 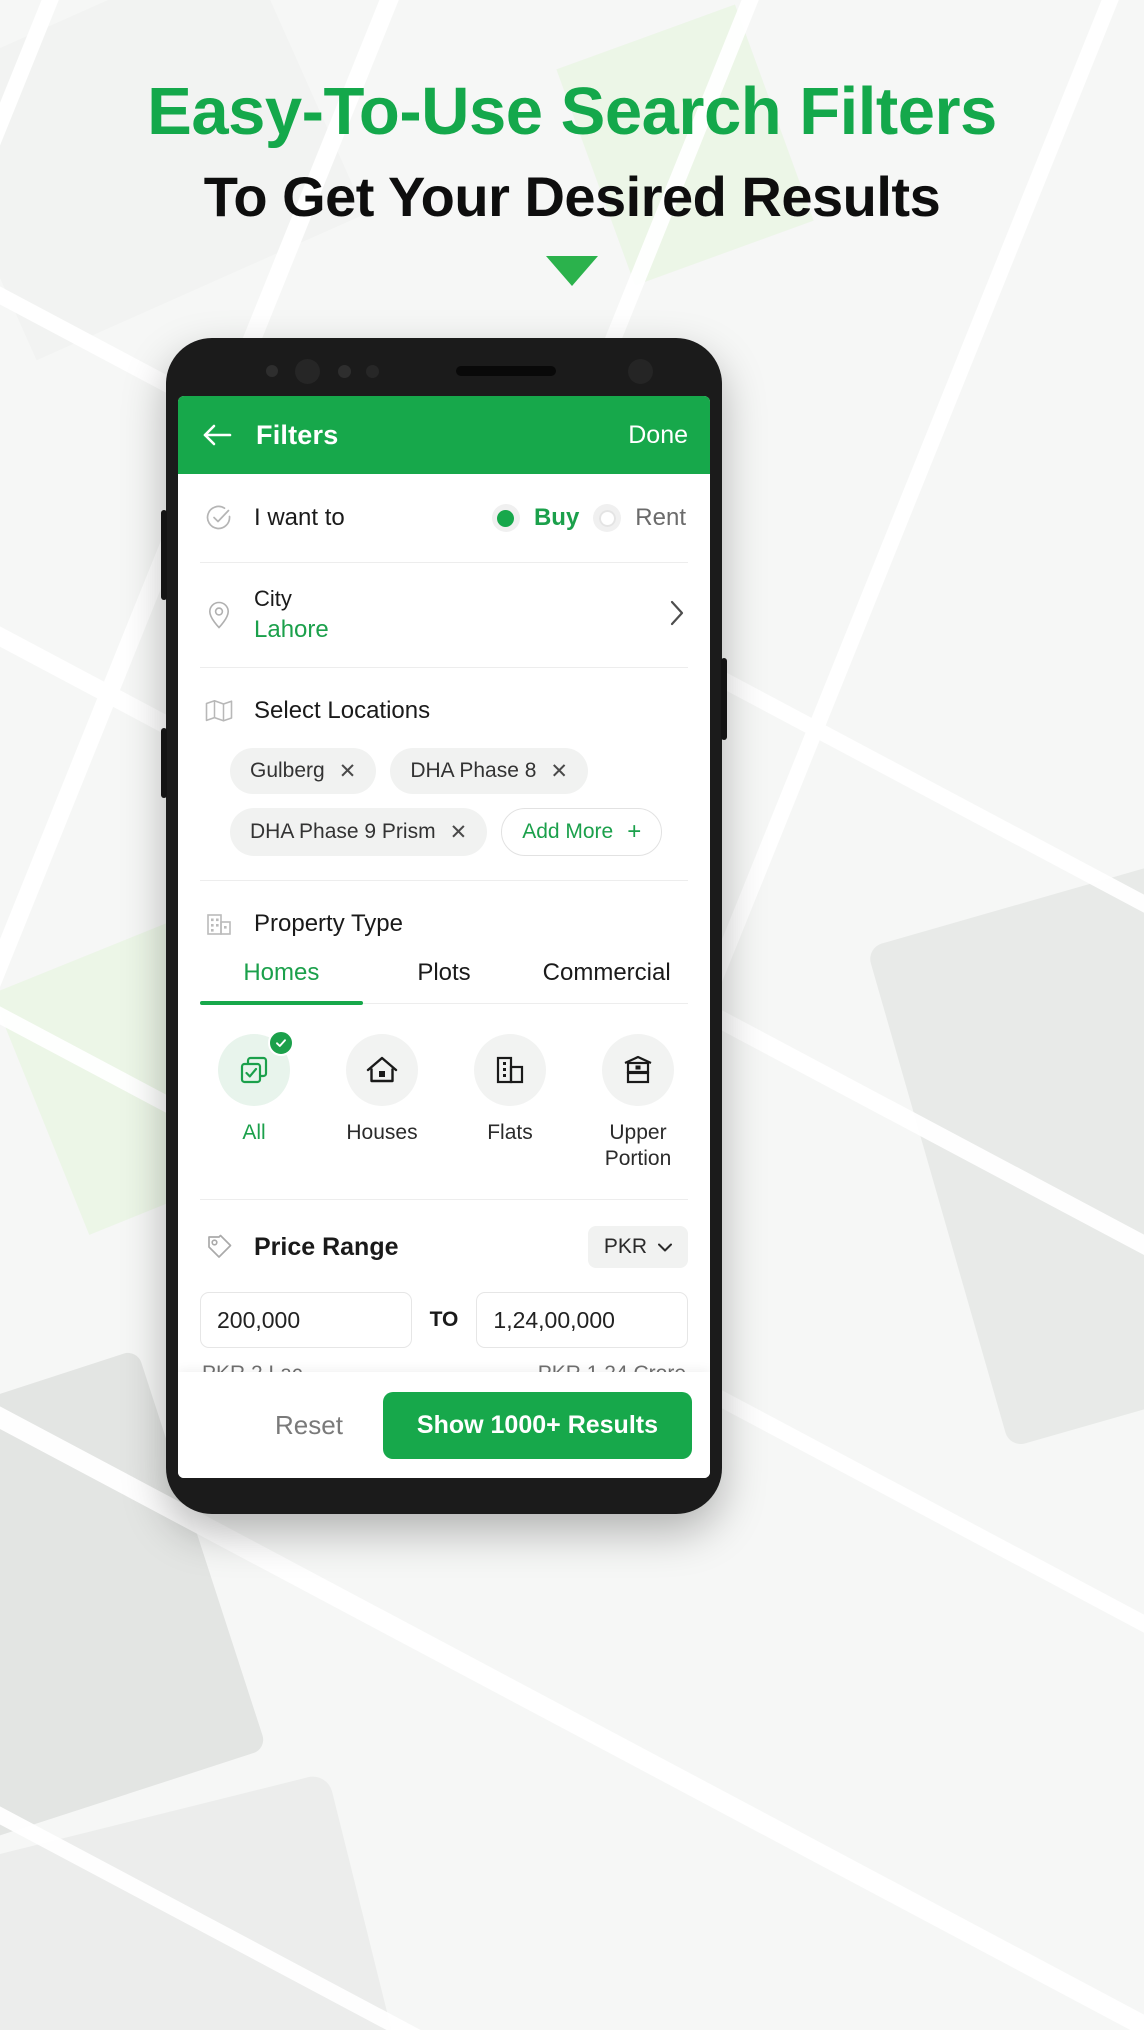 I want to click on city-value: Lahore, so click(x=291, y=629).